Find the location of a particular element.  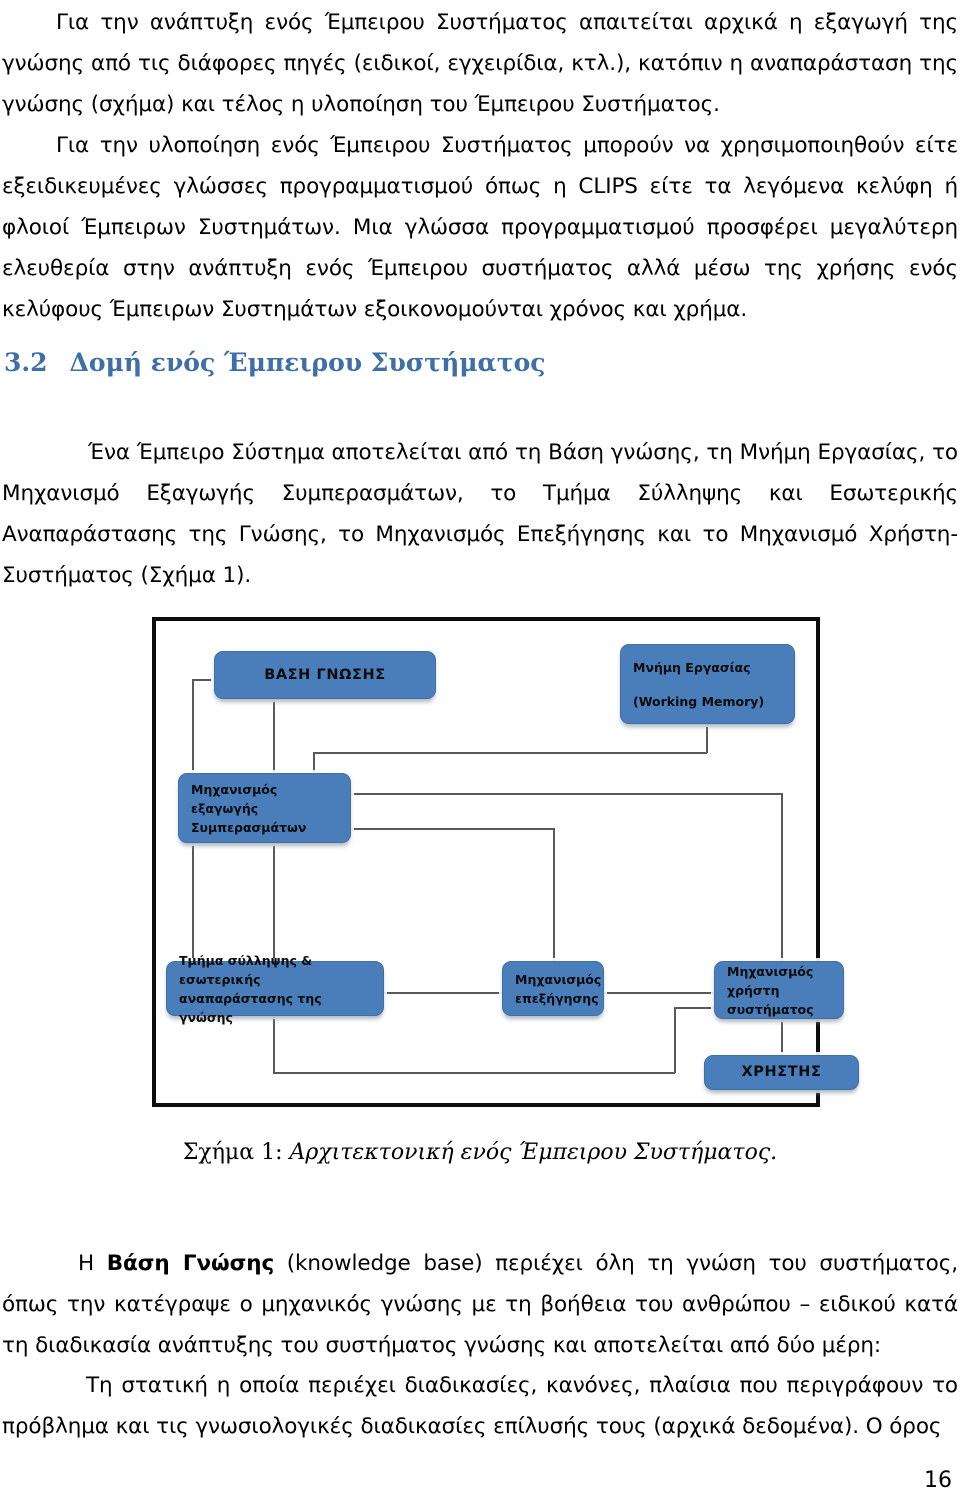

connector-inference-to-ui-v is located at coordinates (782, 877).